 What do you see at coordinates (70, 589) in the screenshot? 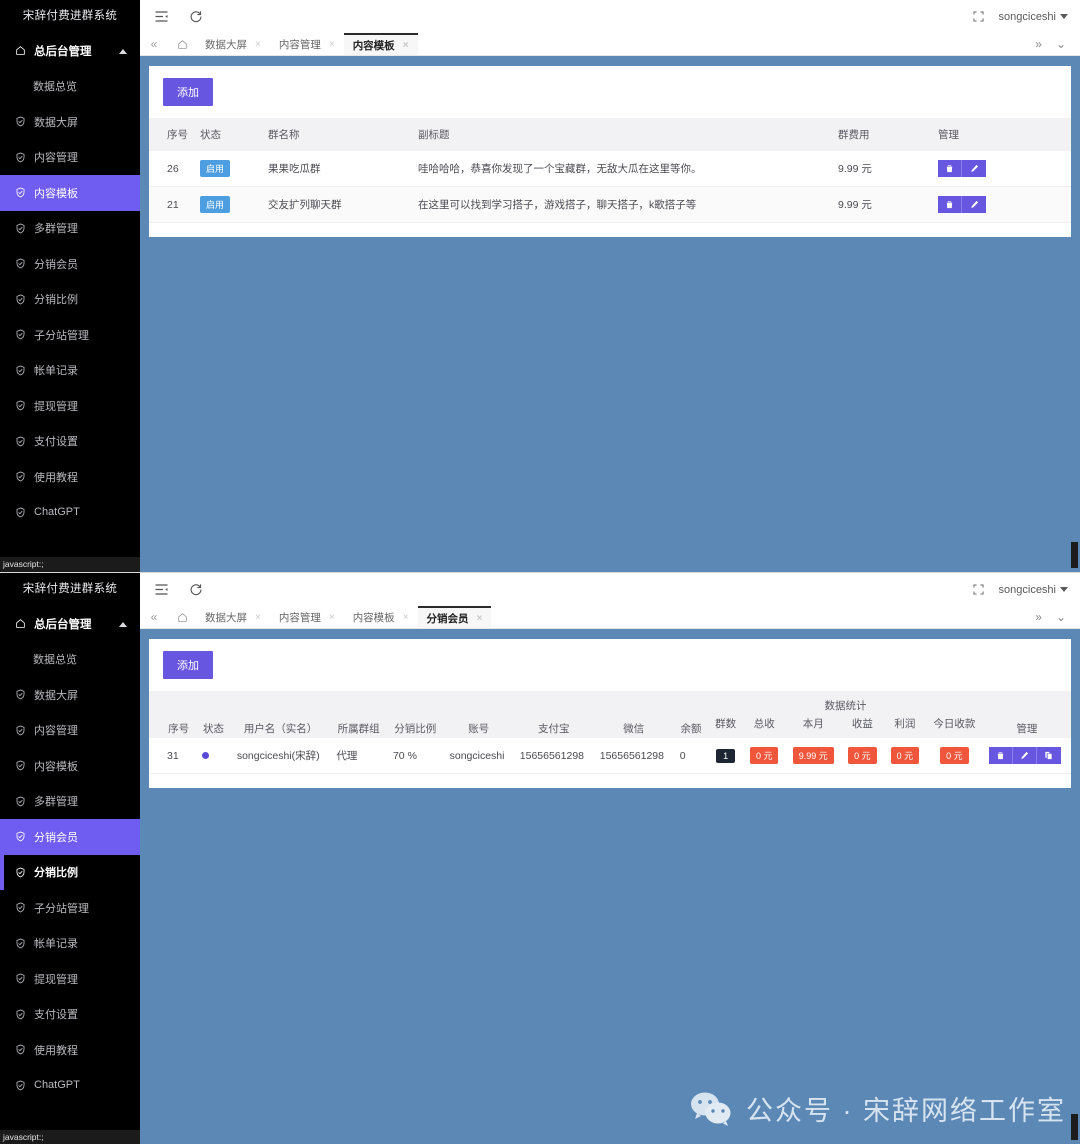
I see `app-brand-title-2: 宋辞付费进群系统` at bounding box center [70, 589].